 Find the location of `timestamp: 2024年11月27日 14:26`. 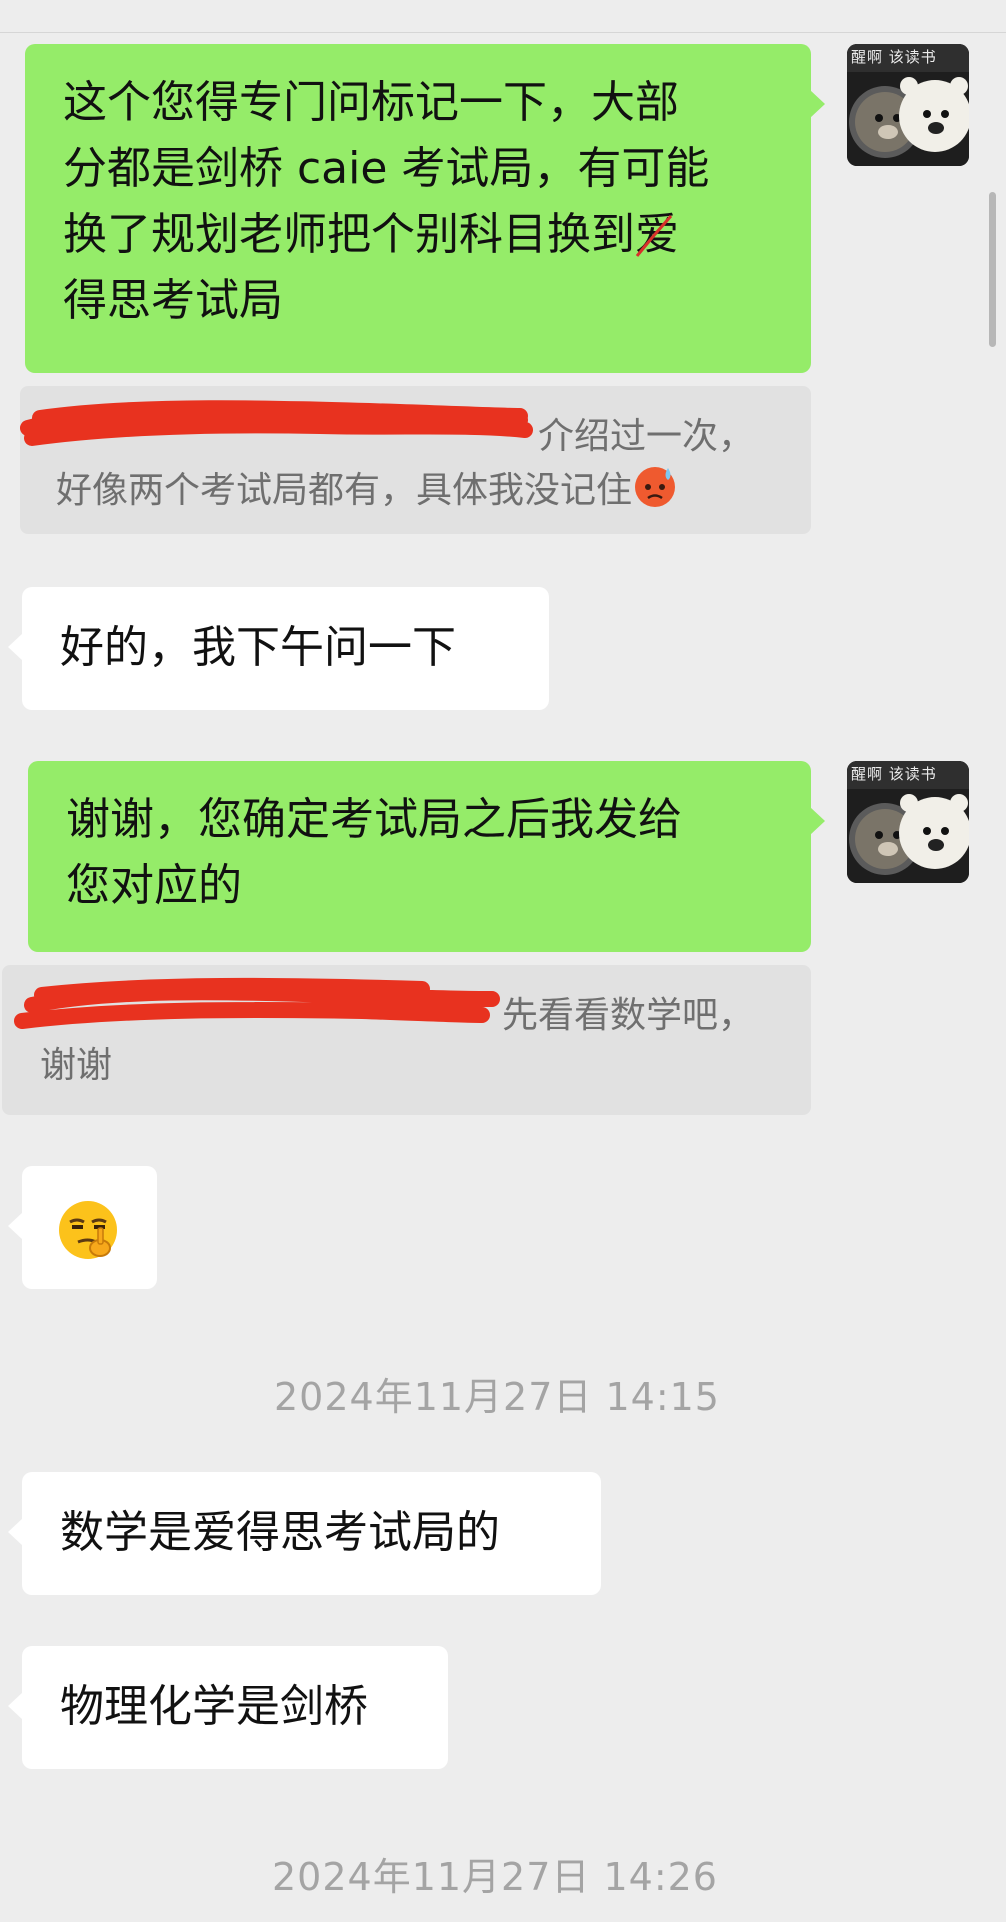

timestamp: 2024年11月27日 14:26 is located at coordinates (494, 1877).